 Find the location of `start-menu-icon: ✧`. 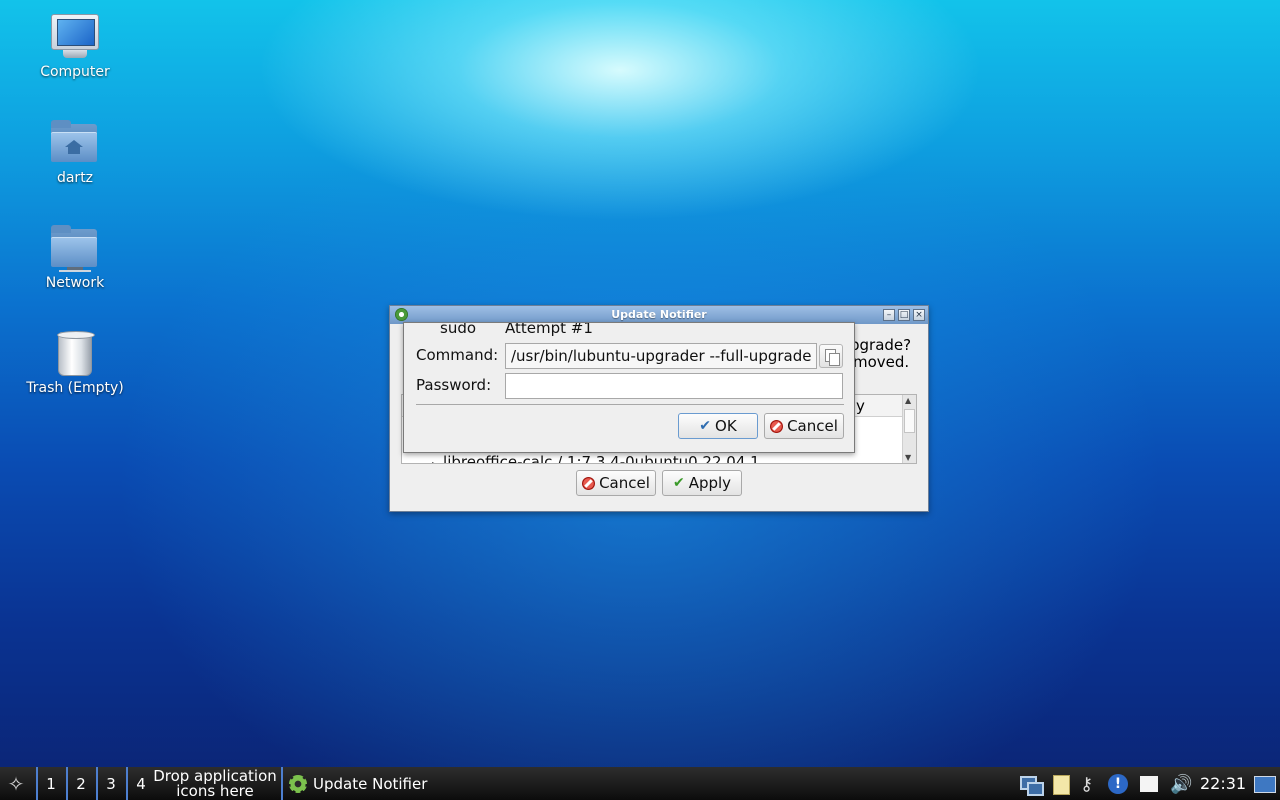

start-menu-icon: ✧ is located at coordinates (16, 783).